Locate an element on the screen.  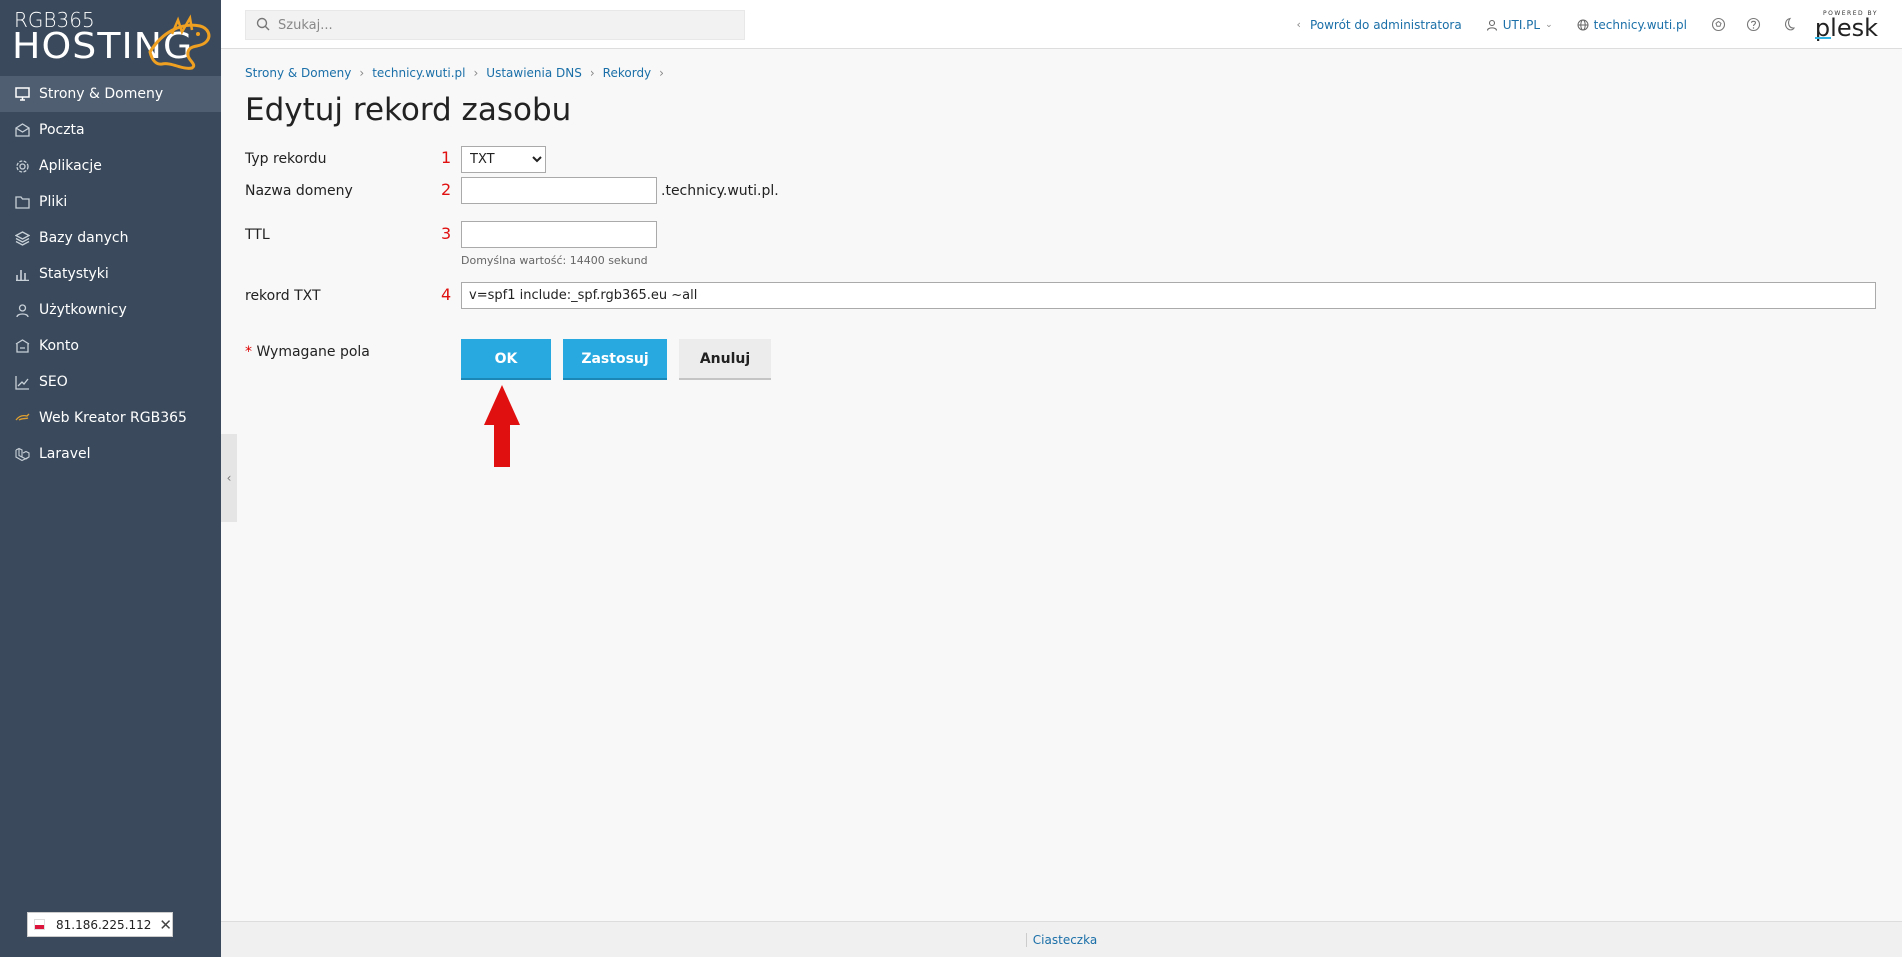
close-icon: ✕ is located at coordinates (165, 925).